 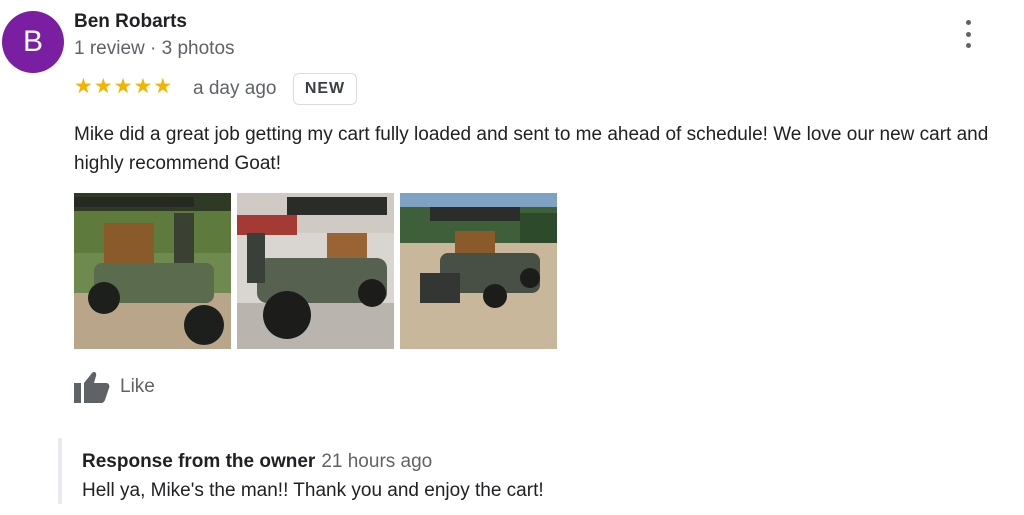 What do you see at coordinates (968, 34) in the screenshot?
I see `more-options-button` at bounding box center [968, 34].